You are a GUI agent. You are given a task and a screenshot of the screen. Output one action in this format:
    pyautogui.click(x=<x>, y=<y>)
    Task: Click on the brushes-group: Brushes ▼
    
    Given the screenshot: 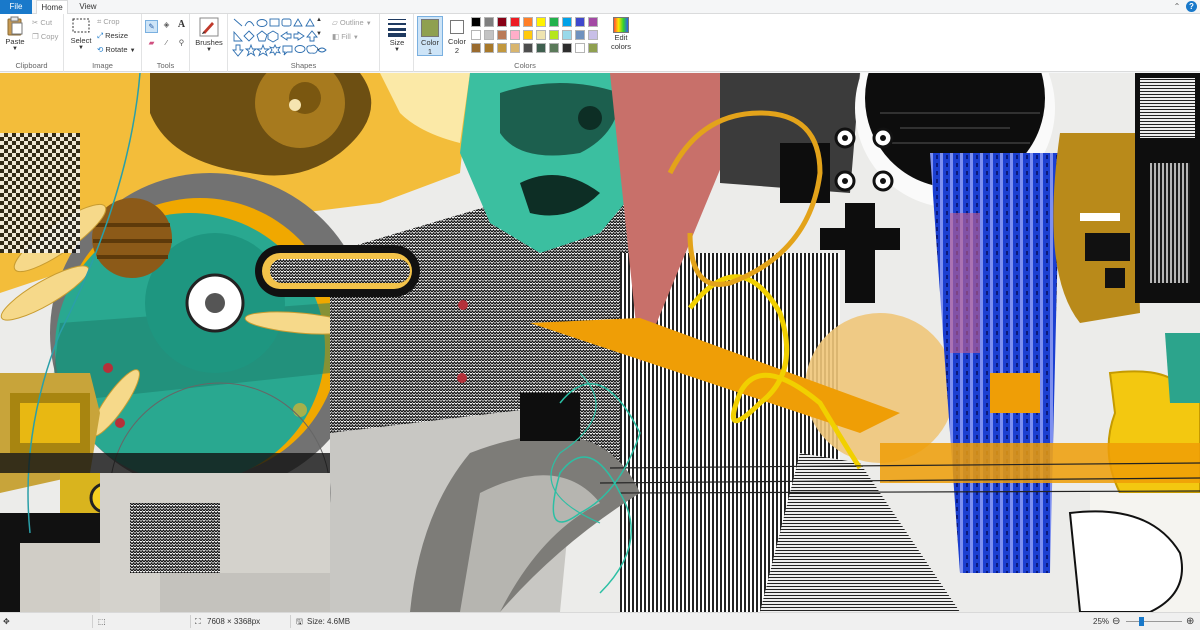 What is the action you would take?
    pyautogui.click(x=209, y=43)
    